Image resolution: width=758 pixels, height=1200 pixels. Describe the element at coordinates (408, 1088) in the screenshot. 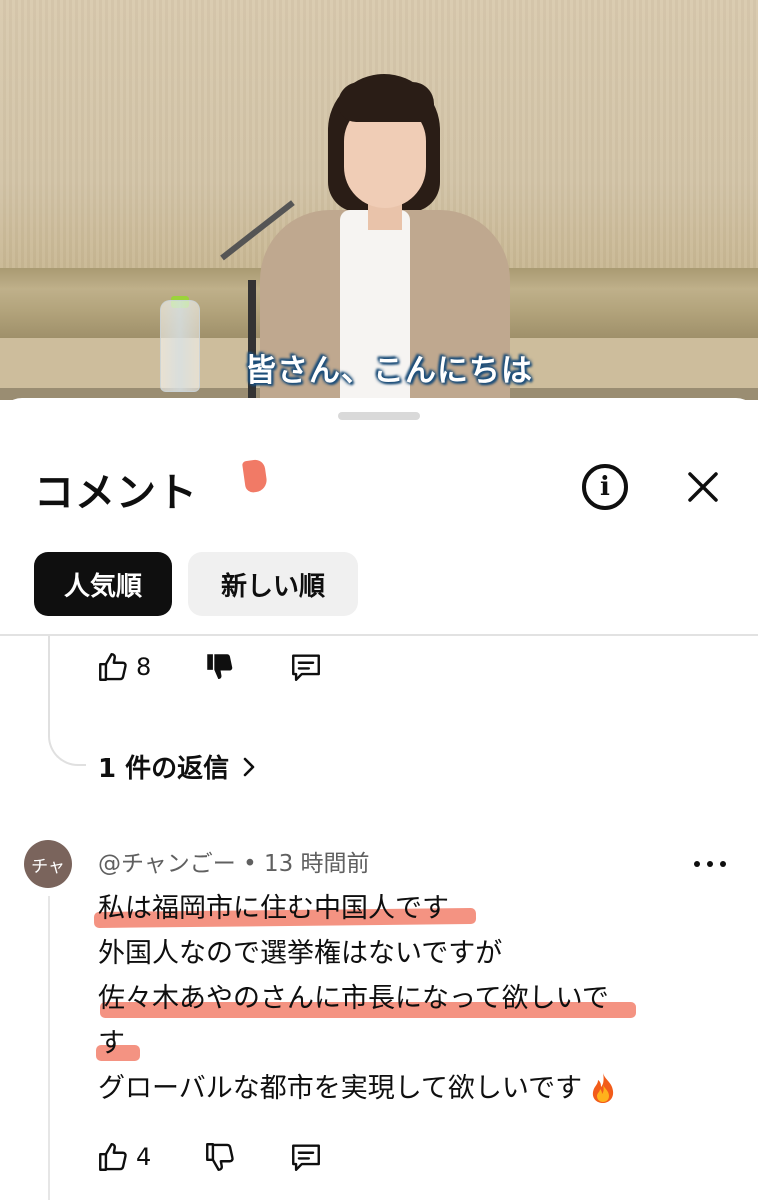

I see `comment-line-5: グローバルな都市を実現して欲しいです` at that location.